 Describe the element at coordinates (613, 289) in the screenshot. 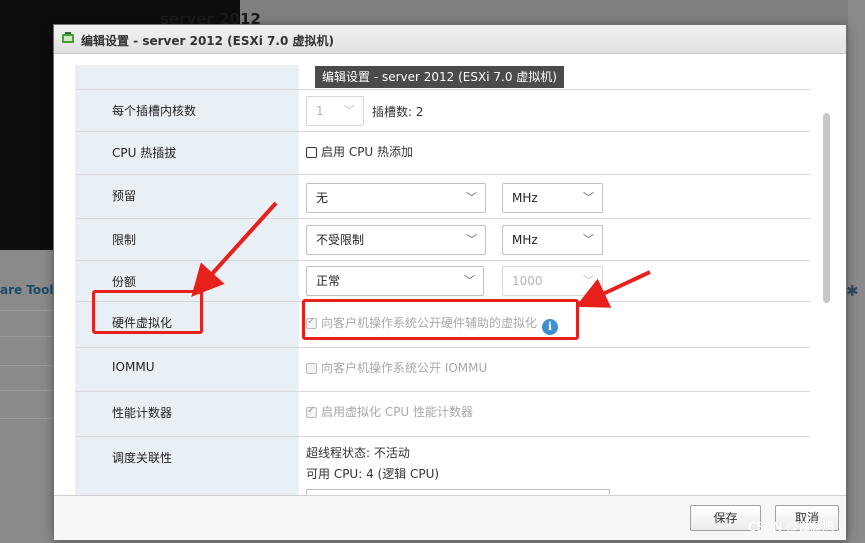

I see `annotation-arrow-right` at that location.